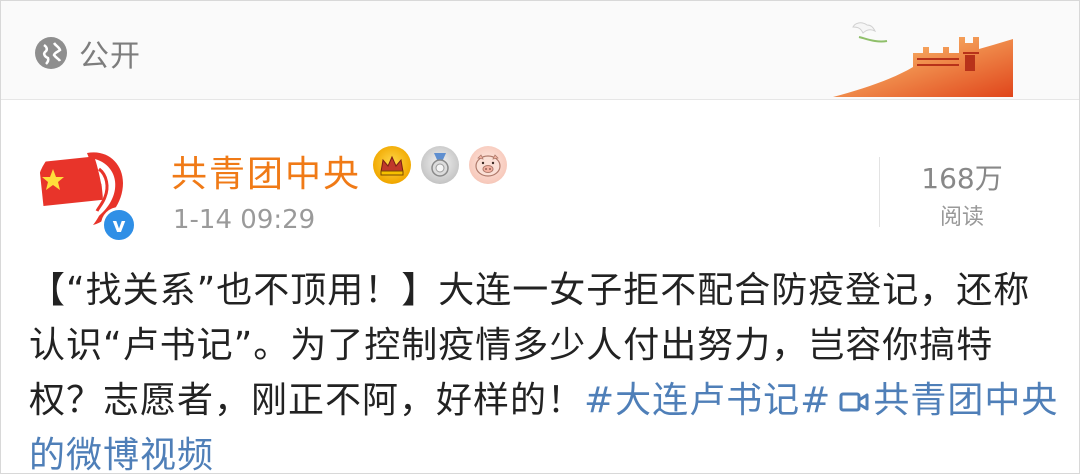 The width and height of the screenshot is (1080, 474). Describe the element at coordinates (961, 217) in the screenshot. I see `read-label: 阅读` at that location.